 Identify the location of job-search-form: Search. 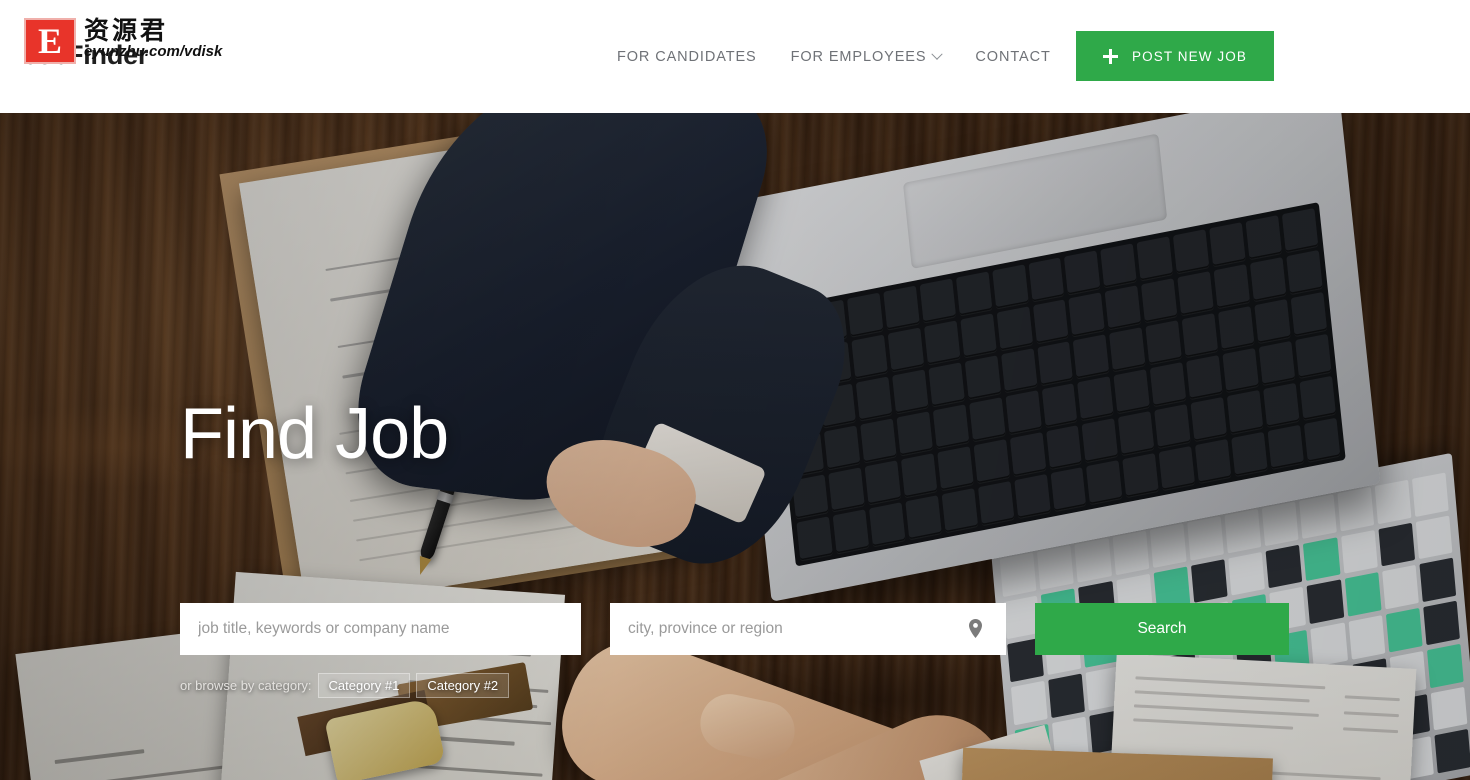
(734, 629).